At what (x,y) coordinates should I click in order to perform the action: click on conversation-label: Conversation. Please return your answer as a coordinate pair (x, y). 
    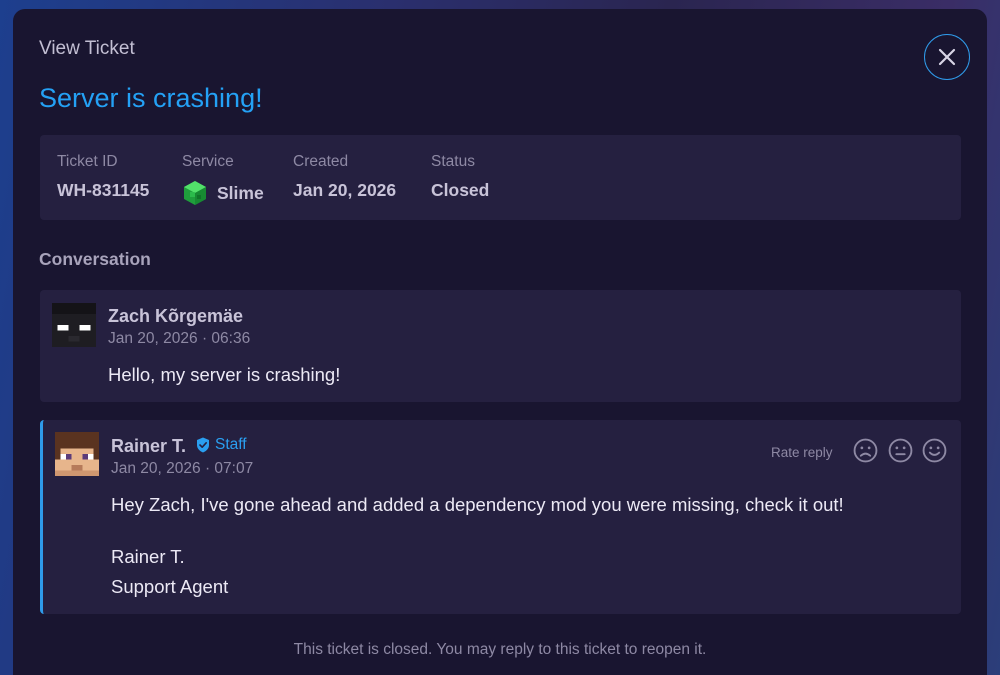
    Looking at the image, I should click on (95, 259).